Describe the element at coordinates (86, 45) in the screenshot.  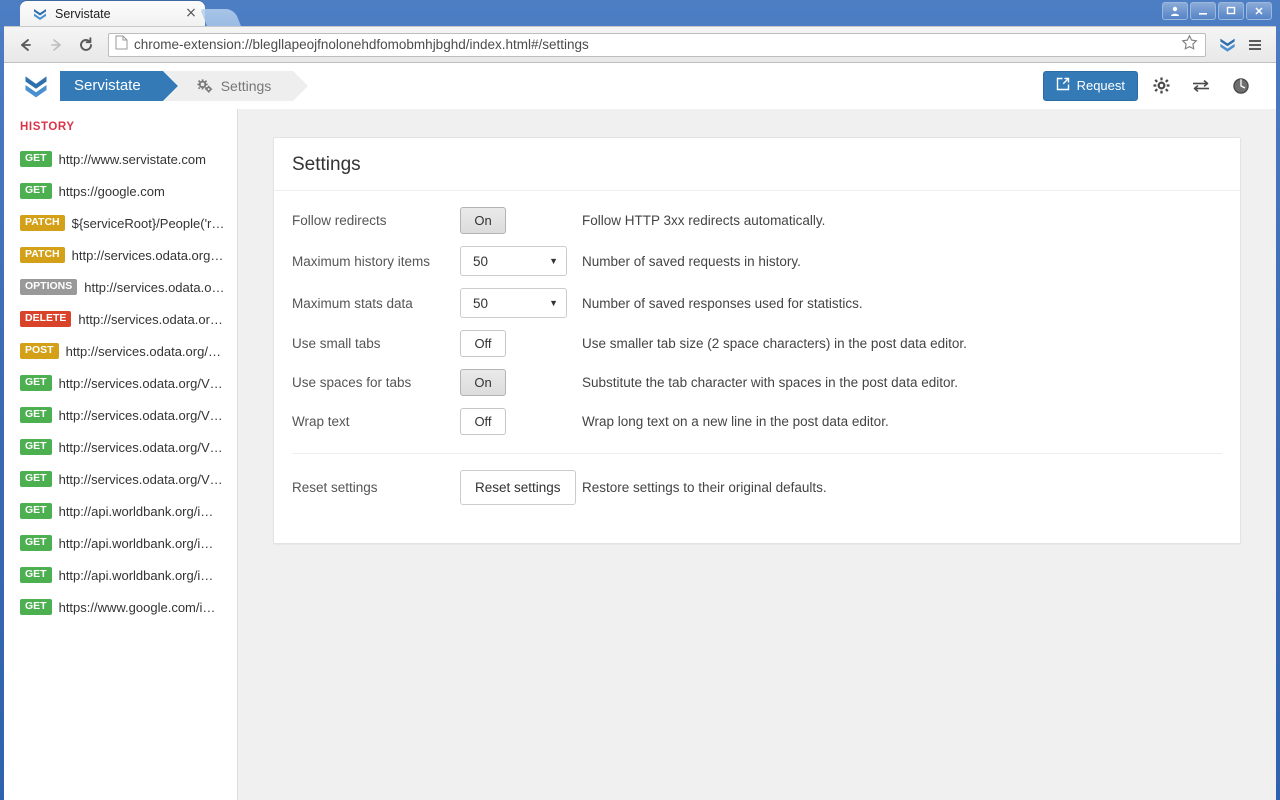
I see `reload-button` at that location.